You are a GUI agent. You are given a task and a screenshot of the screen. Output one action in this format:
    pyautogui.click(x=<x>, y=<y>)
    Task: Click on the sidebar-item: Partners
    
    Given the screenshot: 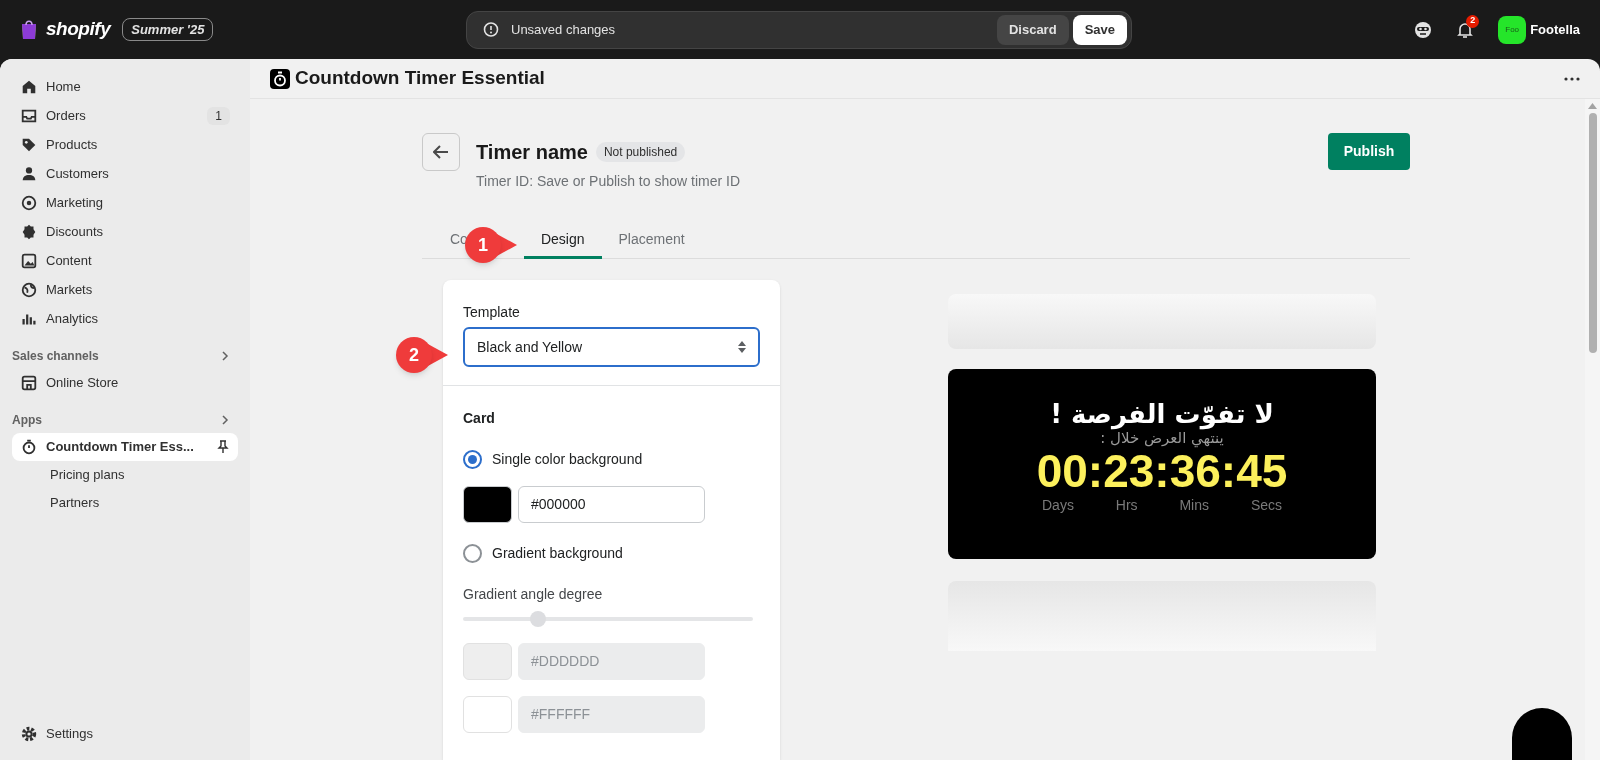 What is the action you would take?
    pyautogui.click(x=125, y=503)
    